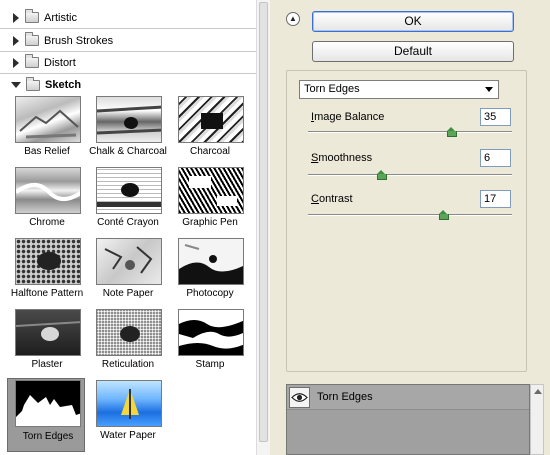 The width and height of the screenshot is (550, 455). Describe the element at coordinates (410, 132) in the screenshot. I see `image-balance-slider` at that location.